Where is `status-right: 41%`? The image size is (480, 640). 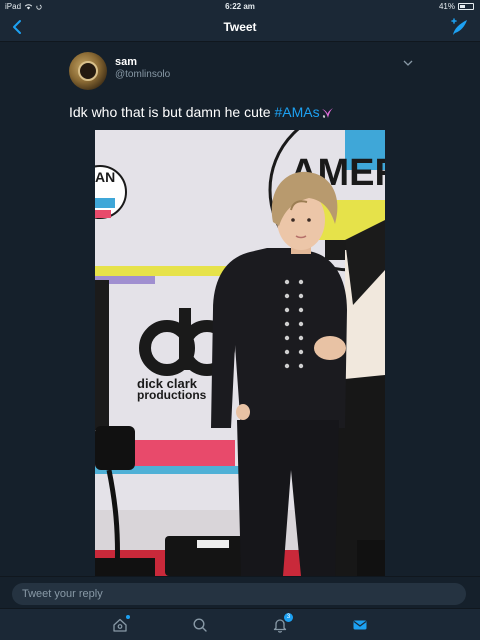
status-right: 41% is located at coordinates (456, 6).